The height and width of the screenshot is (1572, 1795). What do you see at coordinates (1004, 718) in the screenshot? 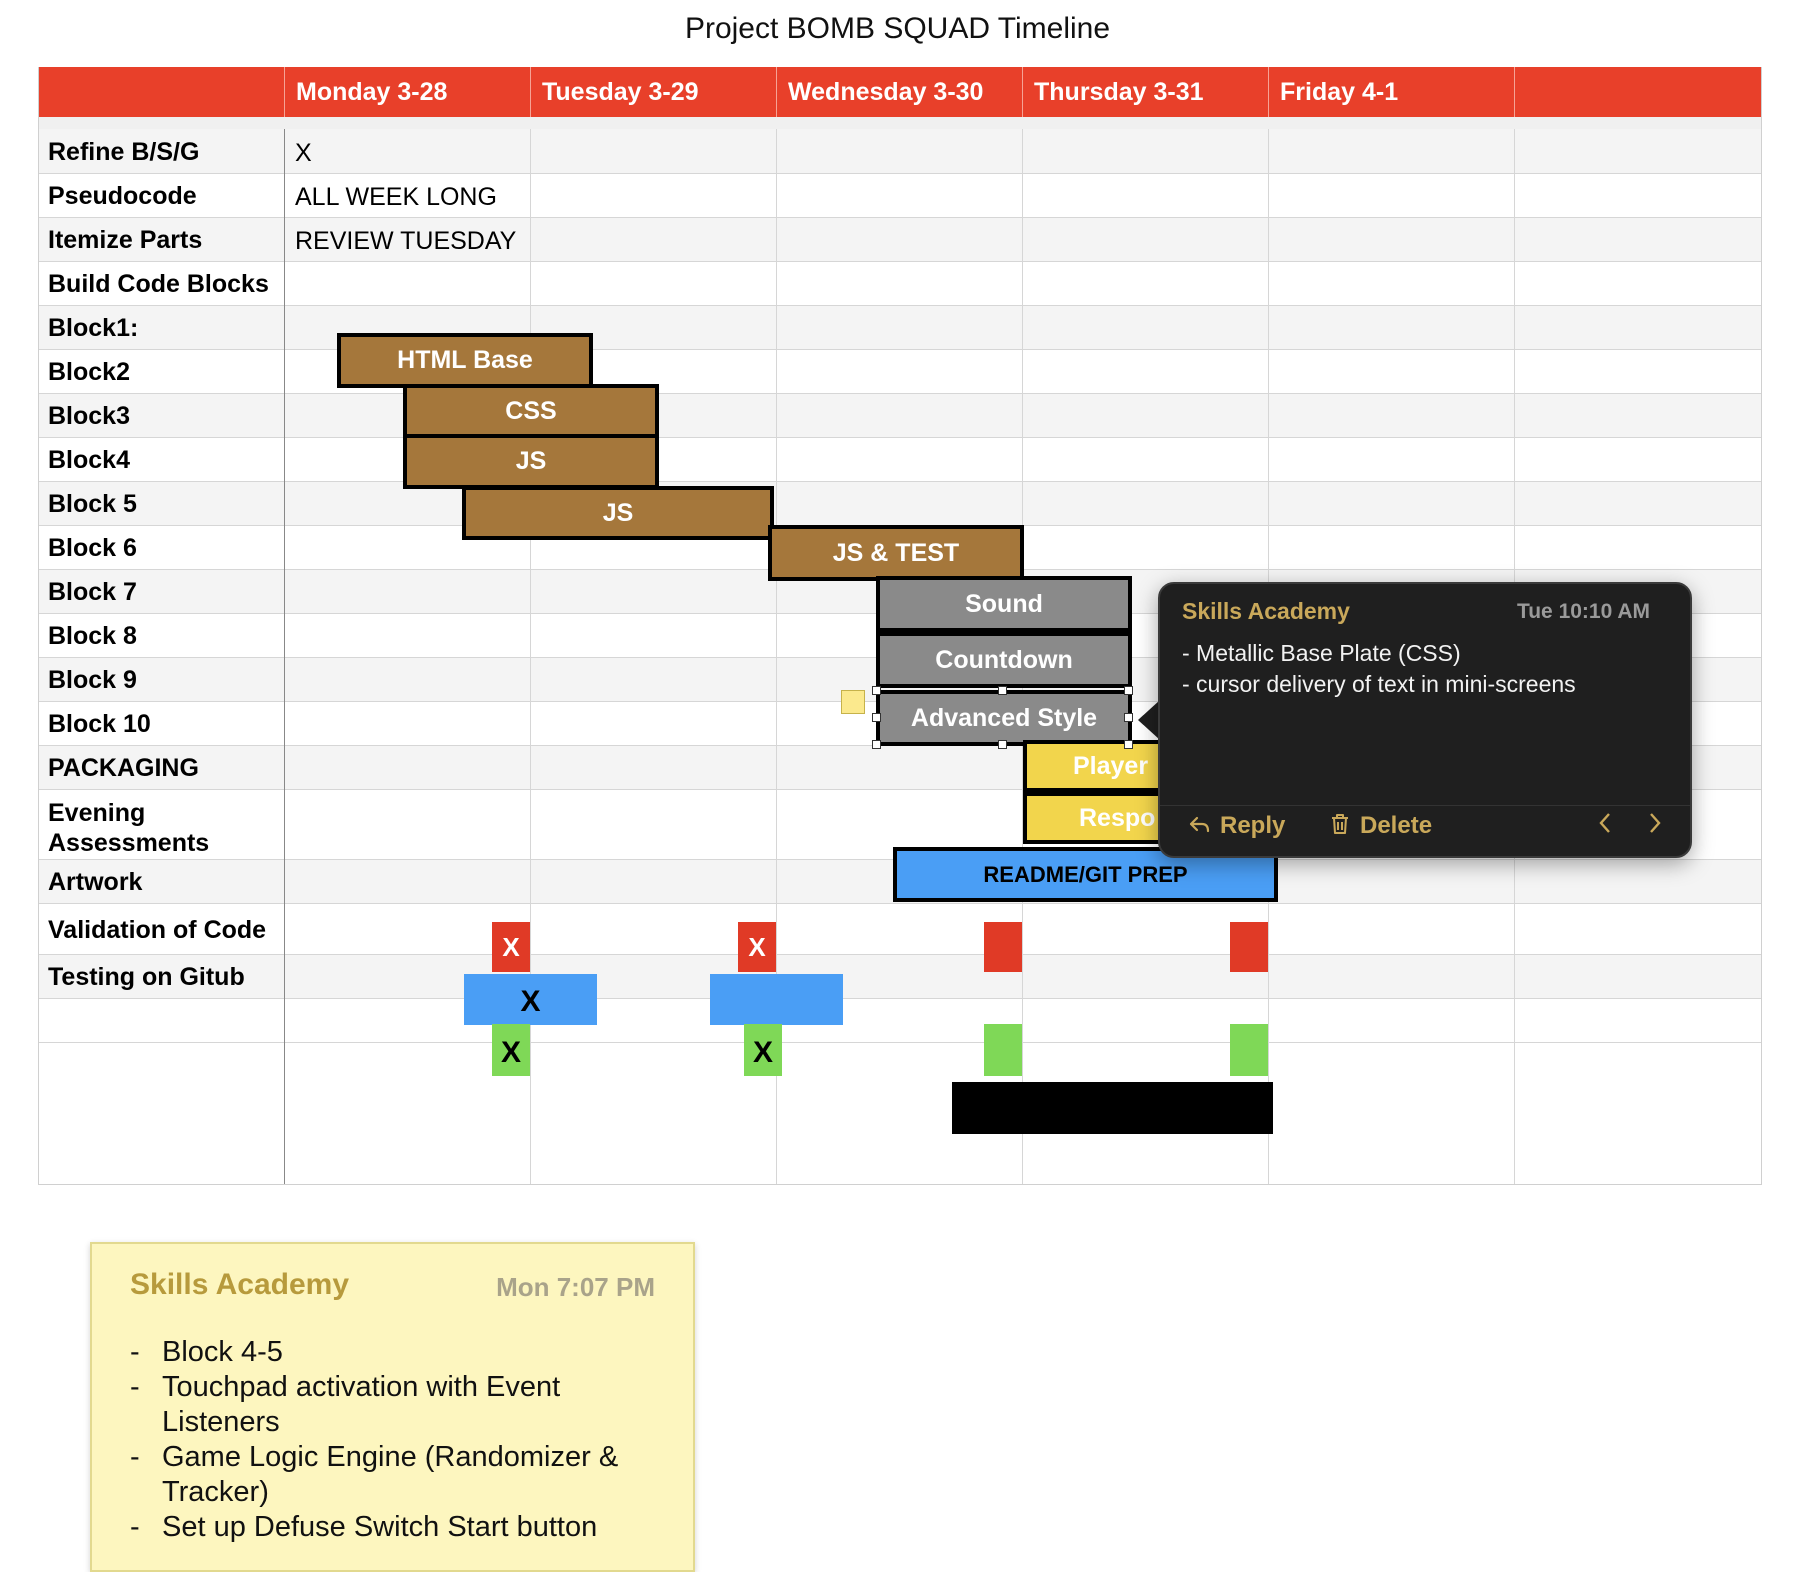
I see `block-advanced-style: Advanced Style` at bounding box center [1004, 718].